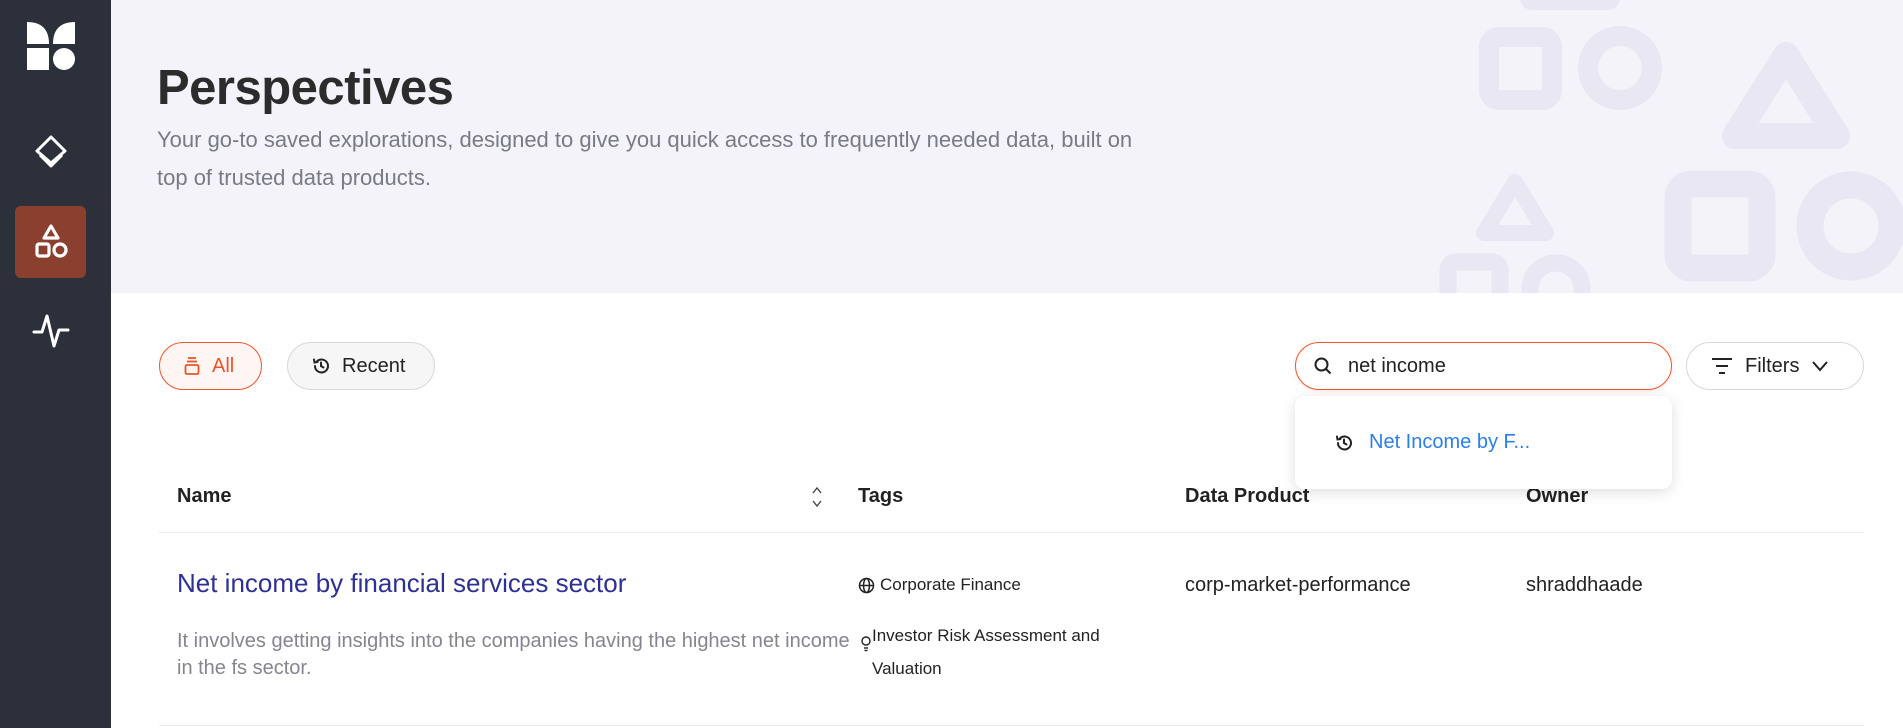 The image size is (1903, 728). I want to click on lightbulb-icon, so click(866, 644).